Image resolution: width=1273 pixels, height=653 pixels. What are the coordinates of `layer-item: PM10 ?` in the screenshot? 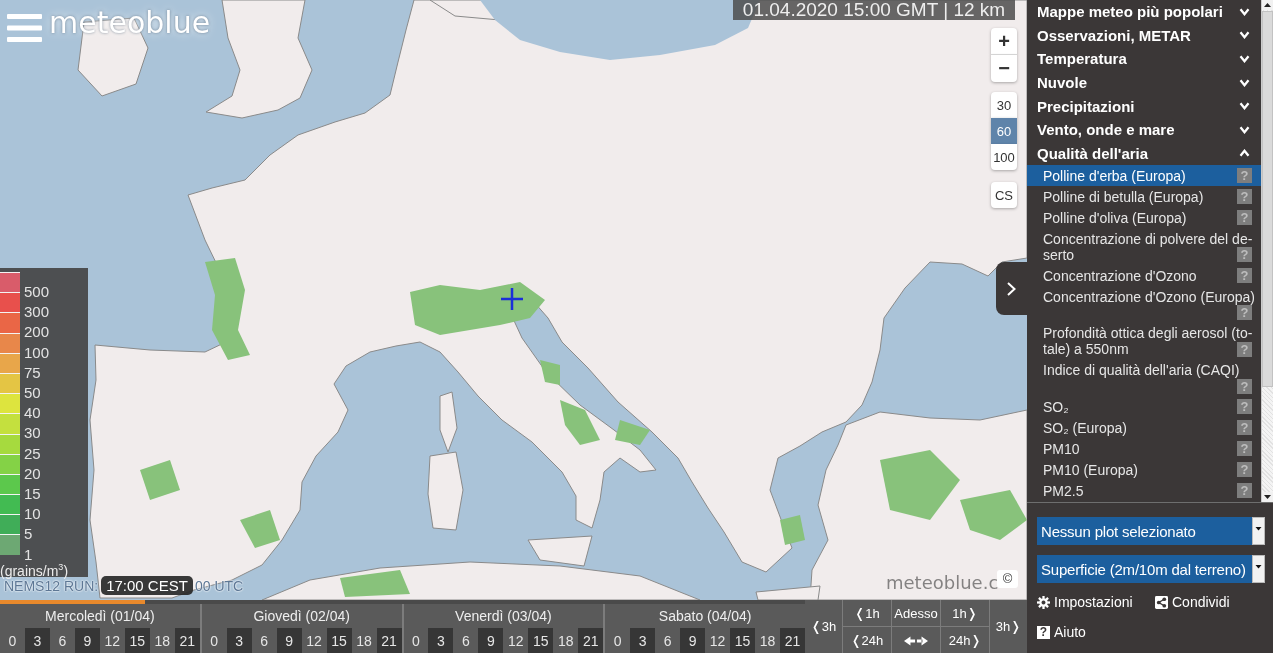 It's located at (1144, 449).